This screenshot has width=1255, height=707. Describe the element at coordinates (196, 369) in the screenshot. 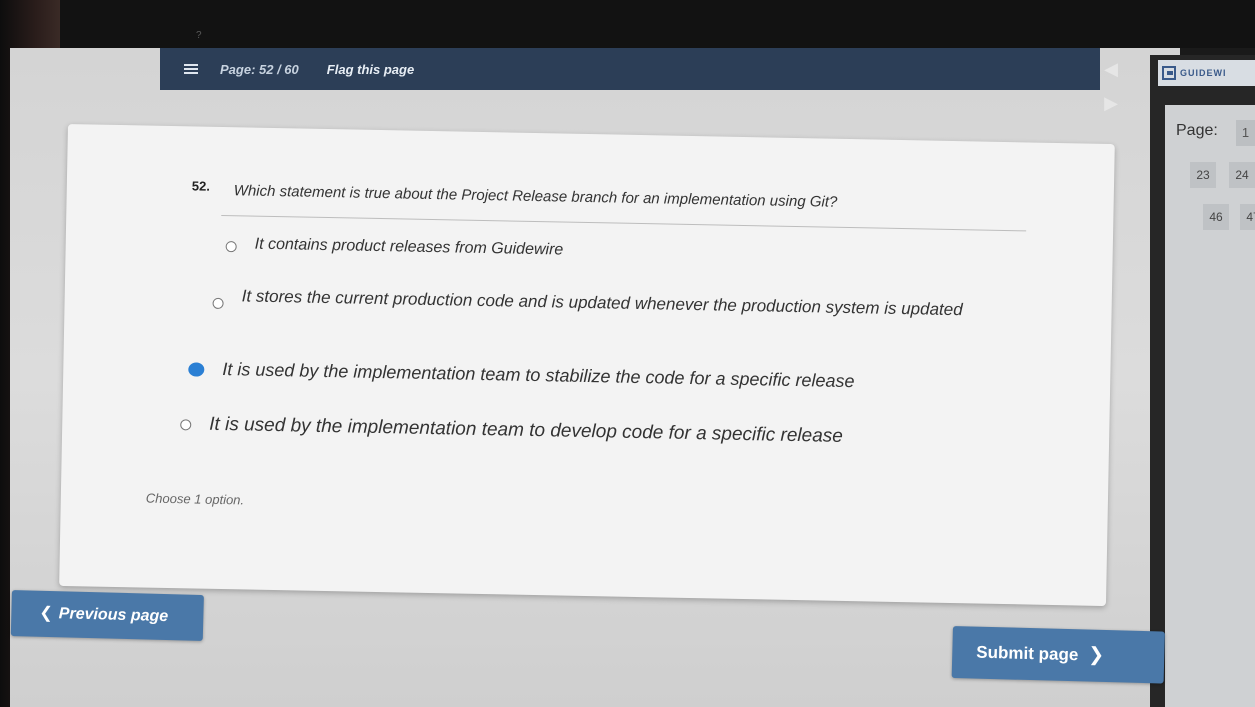

I see `radio-button-selected` at that location.